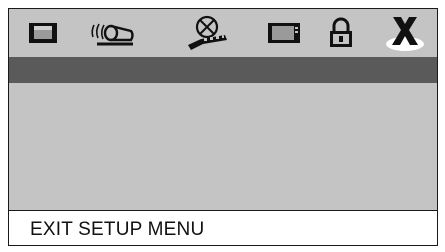  I want to click on tab-video, so click(207, 33).